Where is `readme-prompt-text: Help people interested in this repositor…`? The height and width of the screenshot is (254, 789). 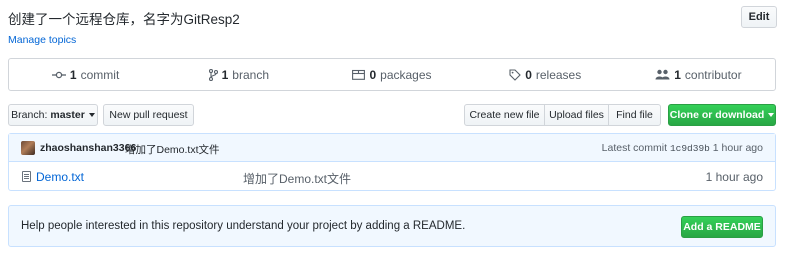
readme-prompt-text: Help people interested in this repositor… is located at coordinates (243, 226).